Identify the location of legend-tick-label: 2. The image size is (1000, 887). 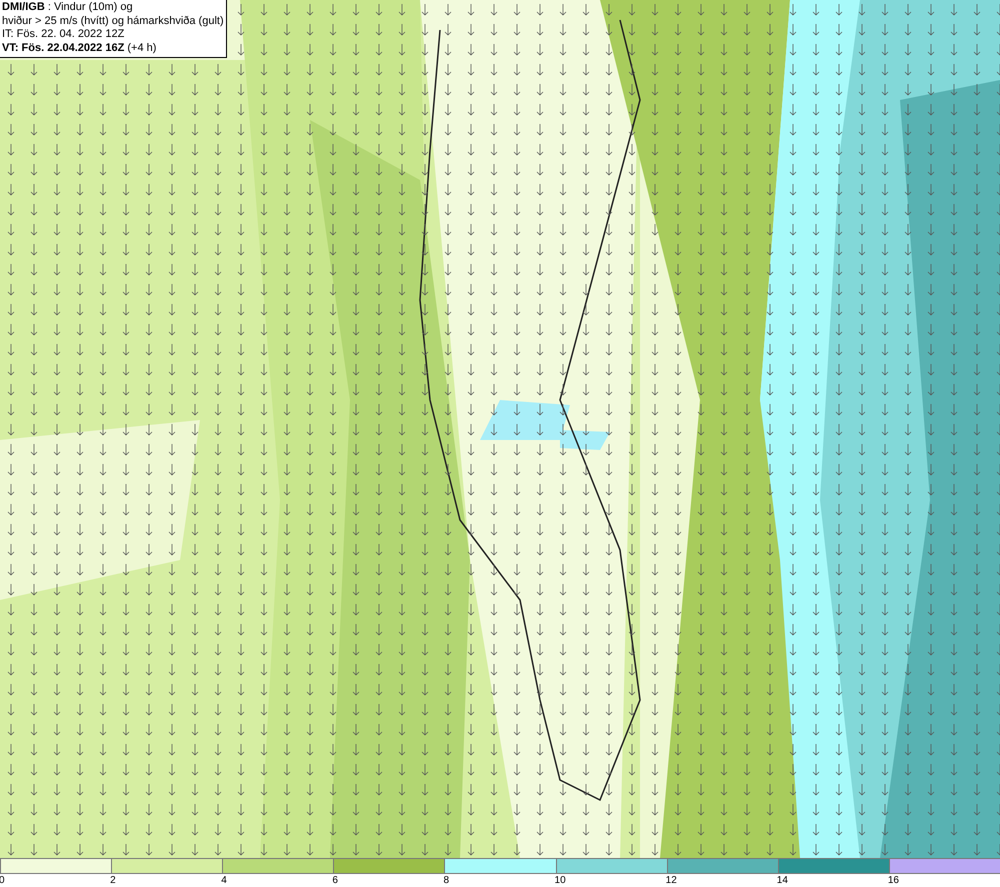
(113, 880).